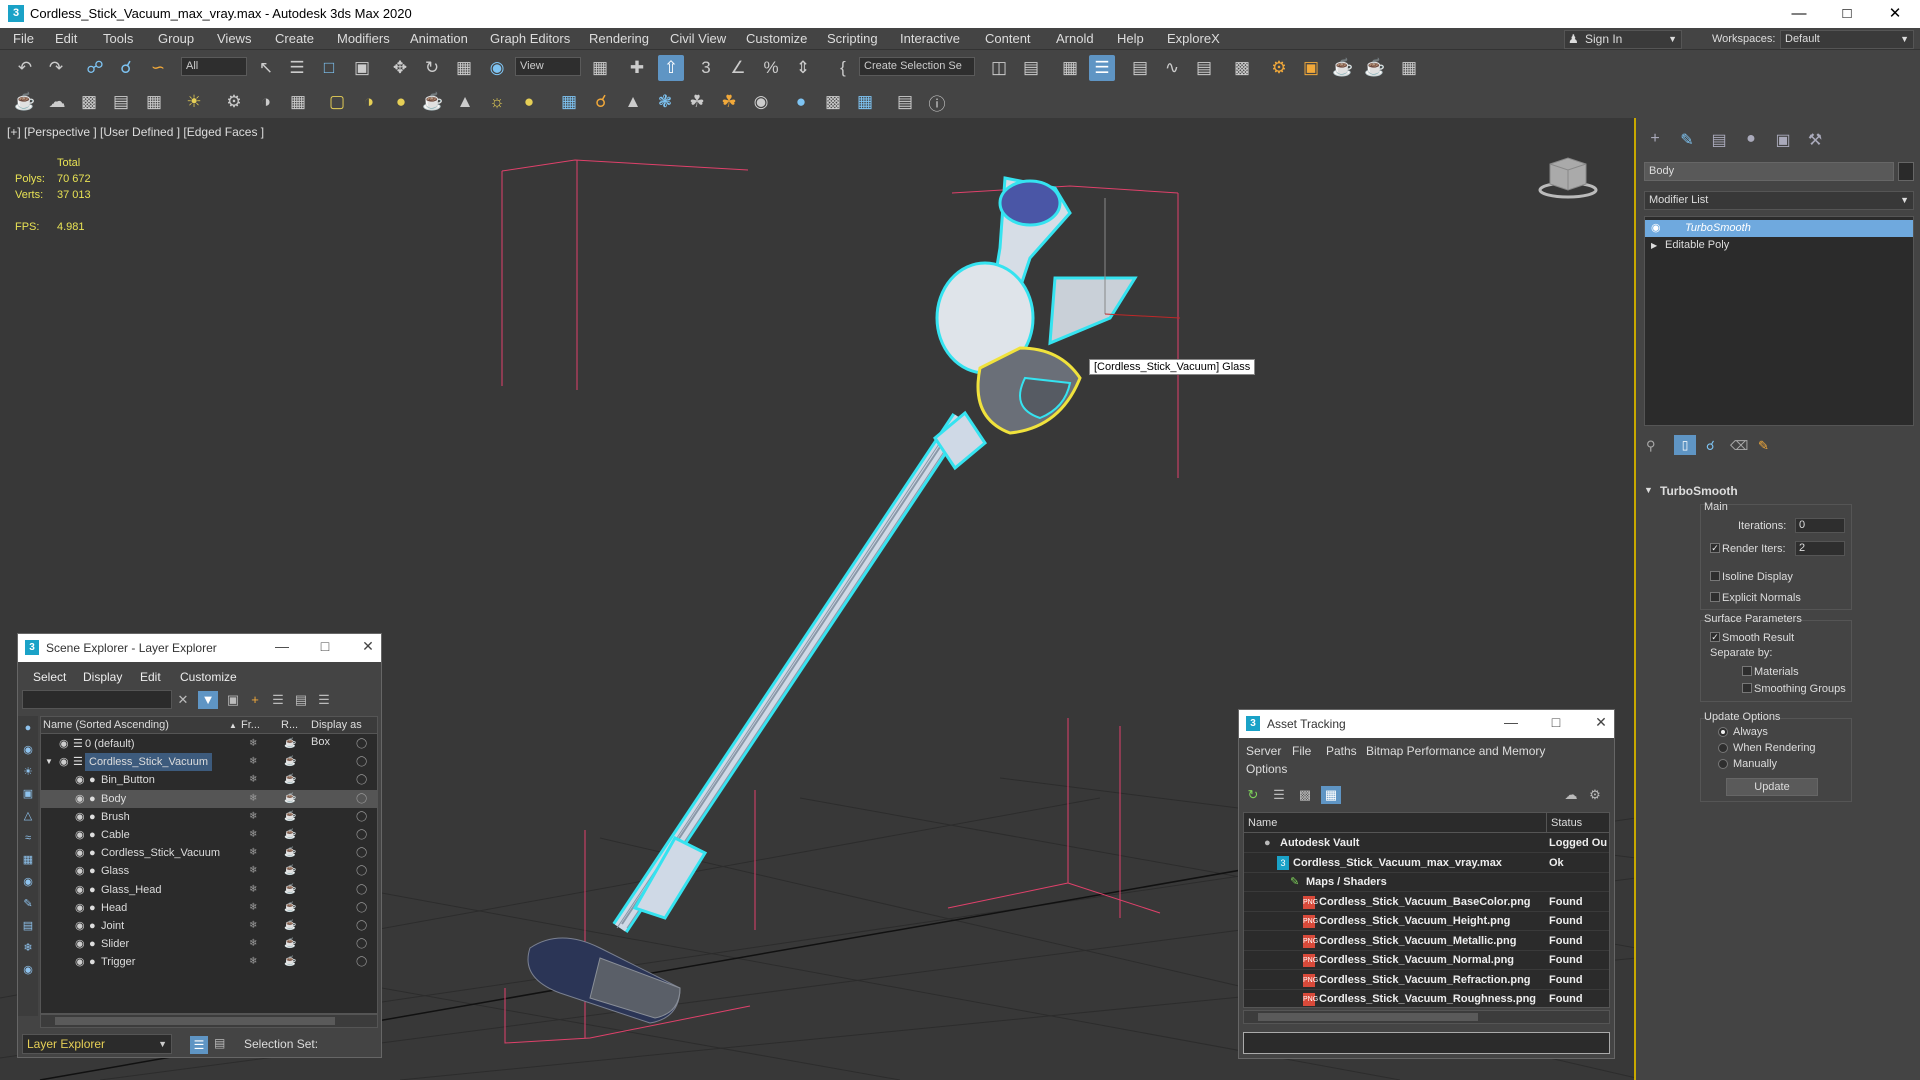  I want to click on vray-decal-icon: ◉, so click(761, 102).